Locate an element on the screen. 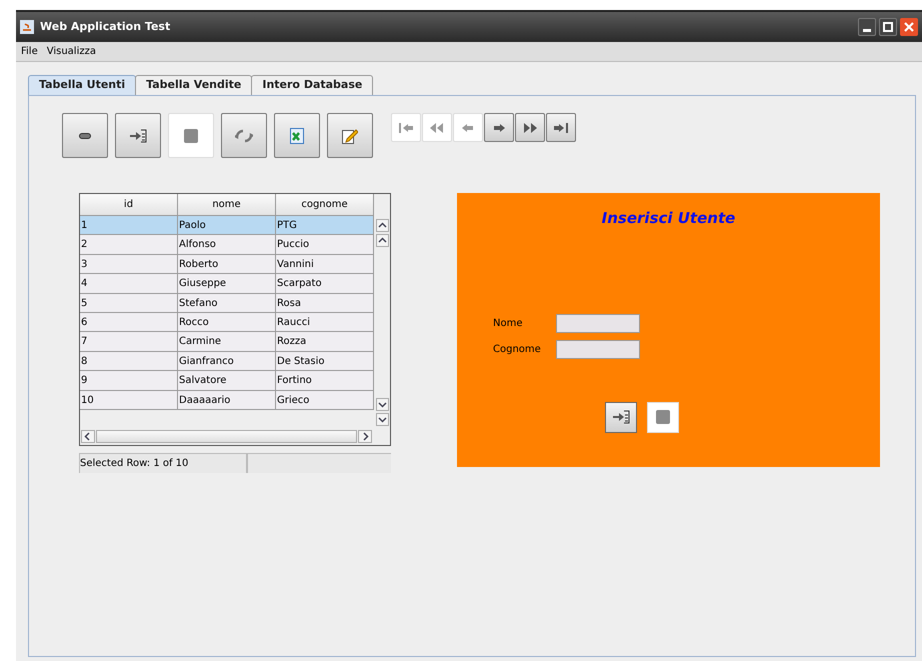  app-icon is located at coordinates (27, 27).